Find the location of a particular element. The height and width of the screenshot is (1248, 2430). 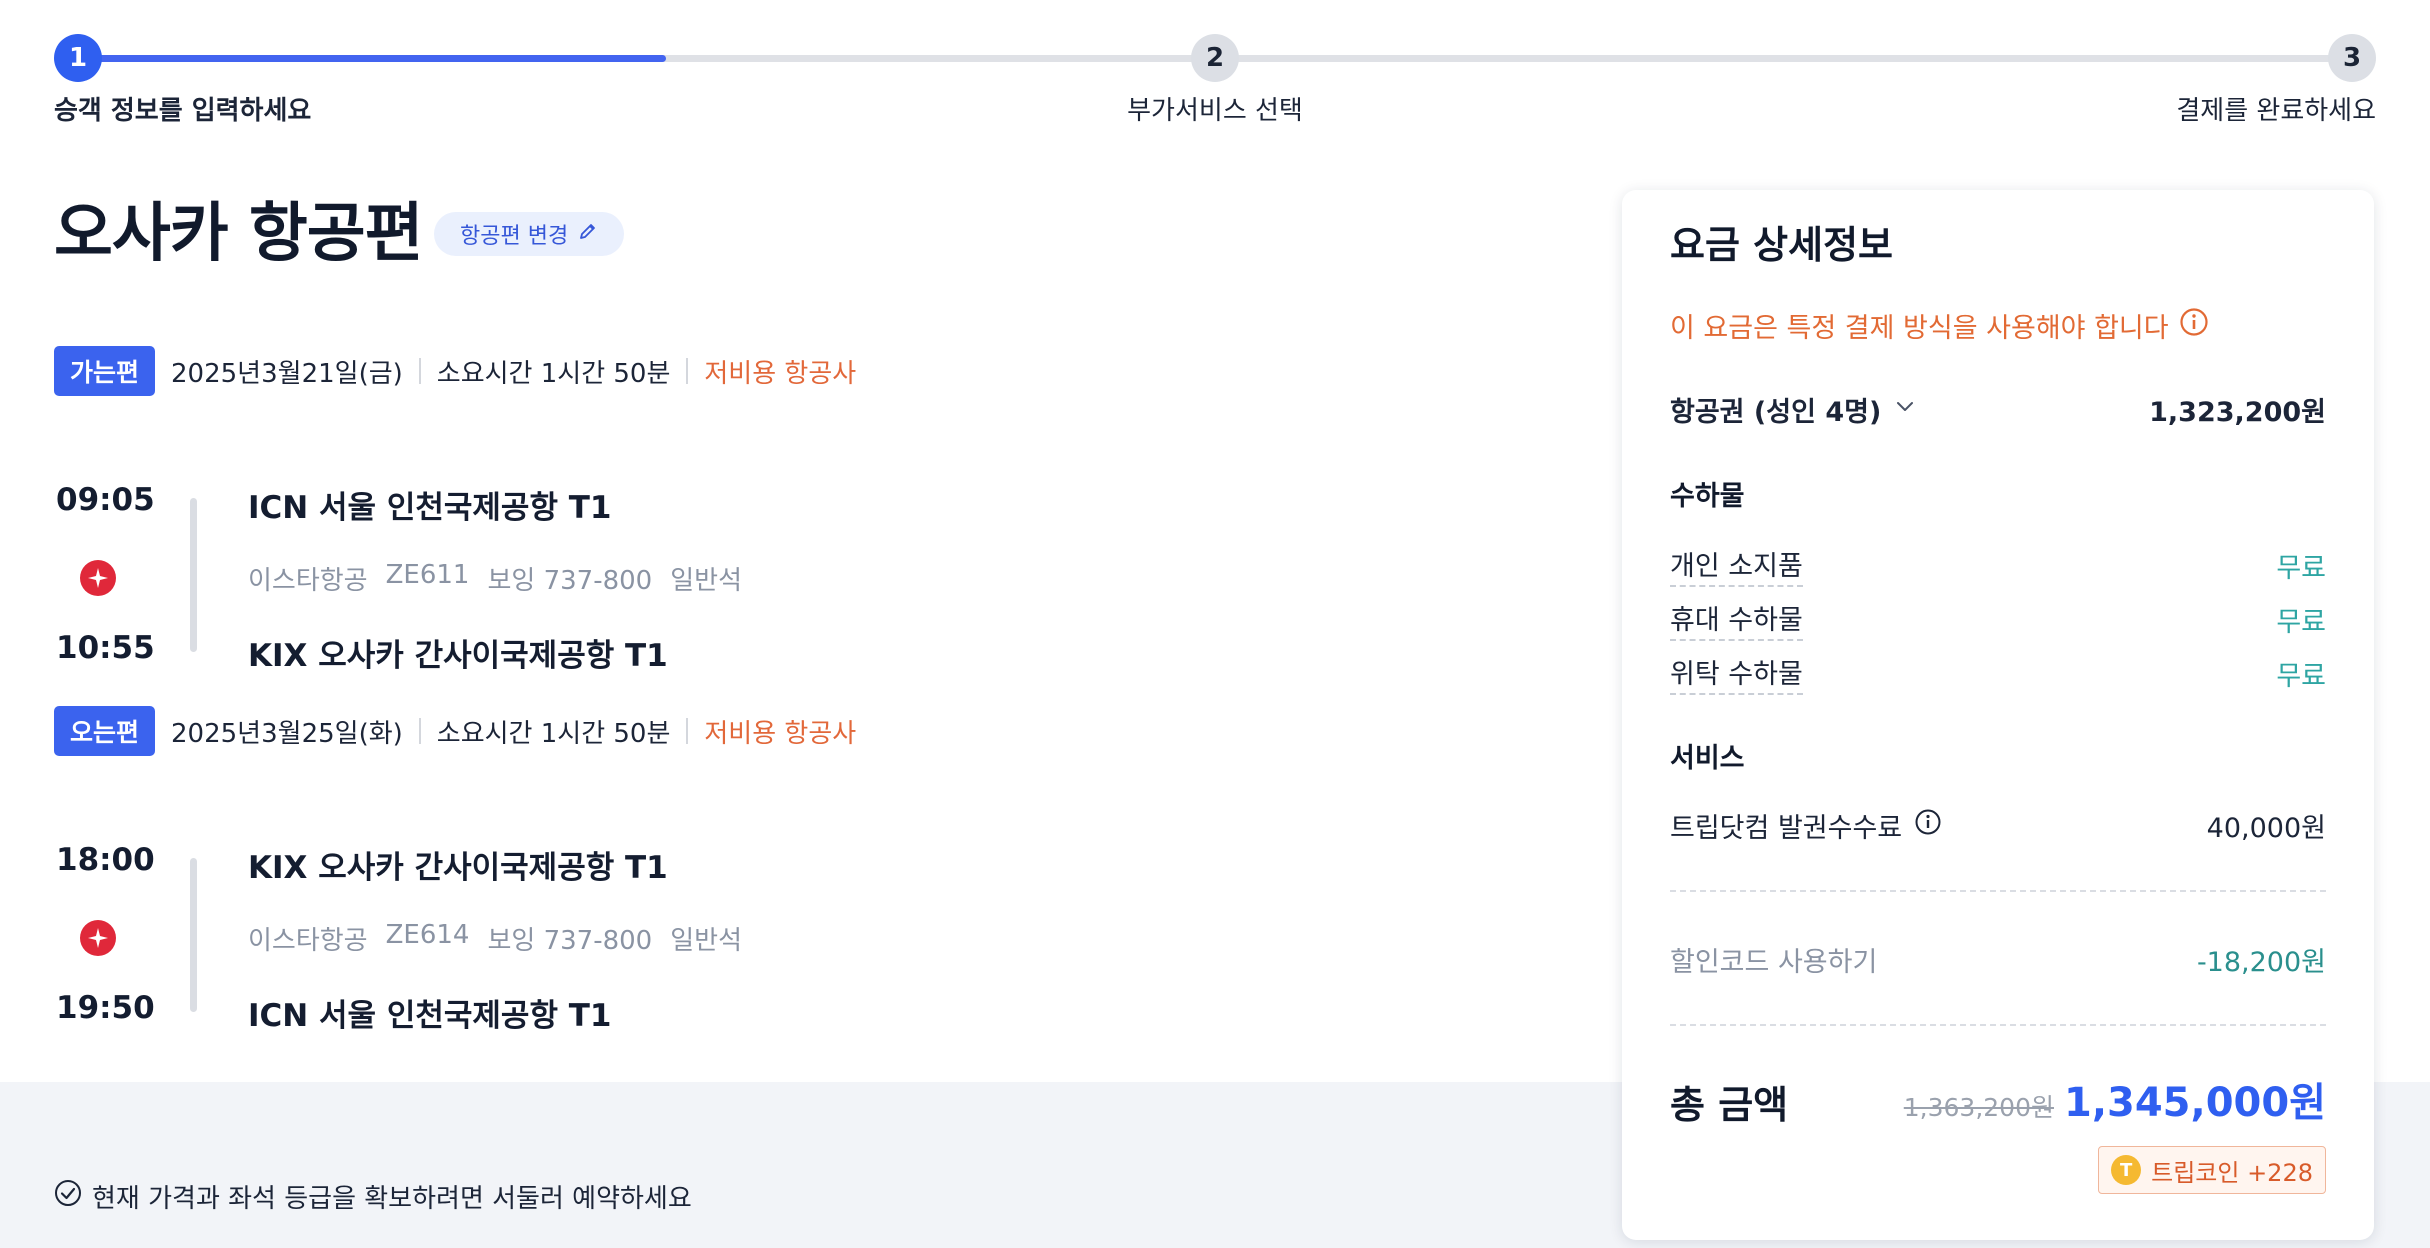

final-total-price: 1,345,000원 is located at coordinates (2194, 1103).